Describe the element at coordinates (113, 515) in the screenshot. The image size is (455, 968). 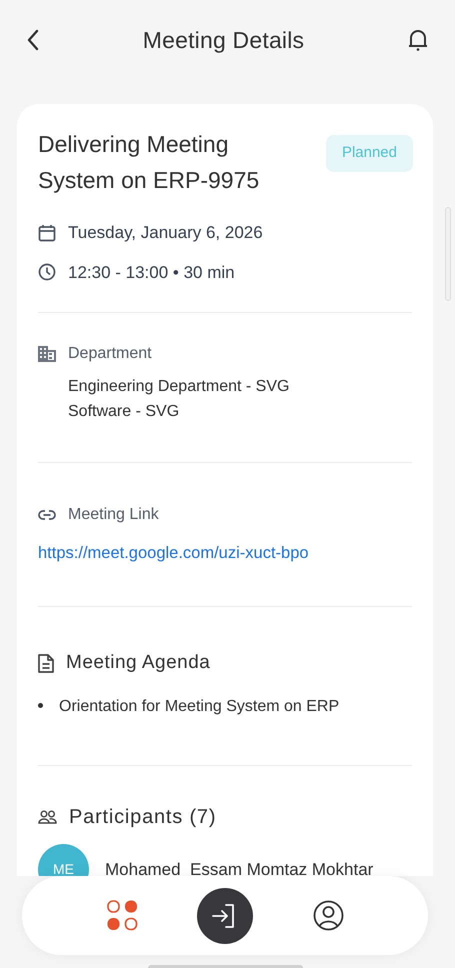
I see `meeting-link-label: Meeting Link` at that location.